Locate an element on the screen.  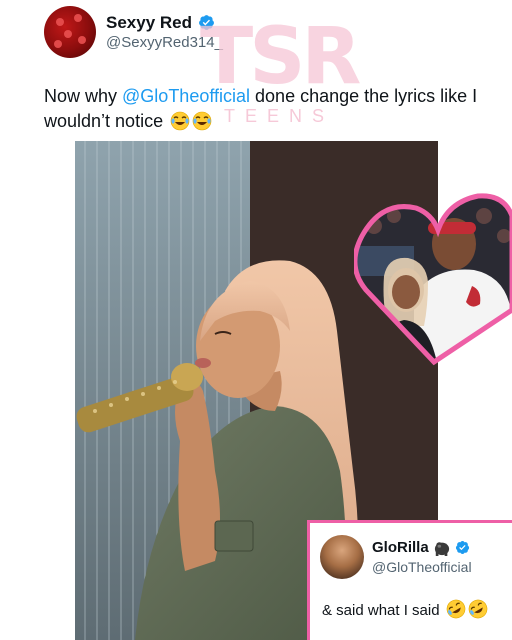
mention-link: @GloTheofficial is located at coordinates (186, 96).